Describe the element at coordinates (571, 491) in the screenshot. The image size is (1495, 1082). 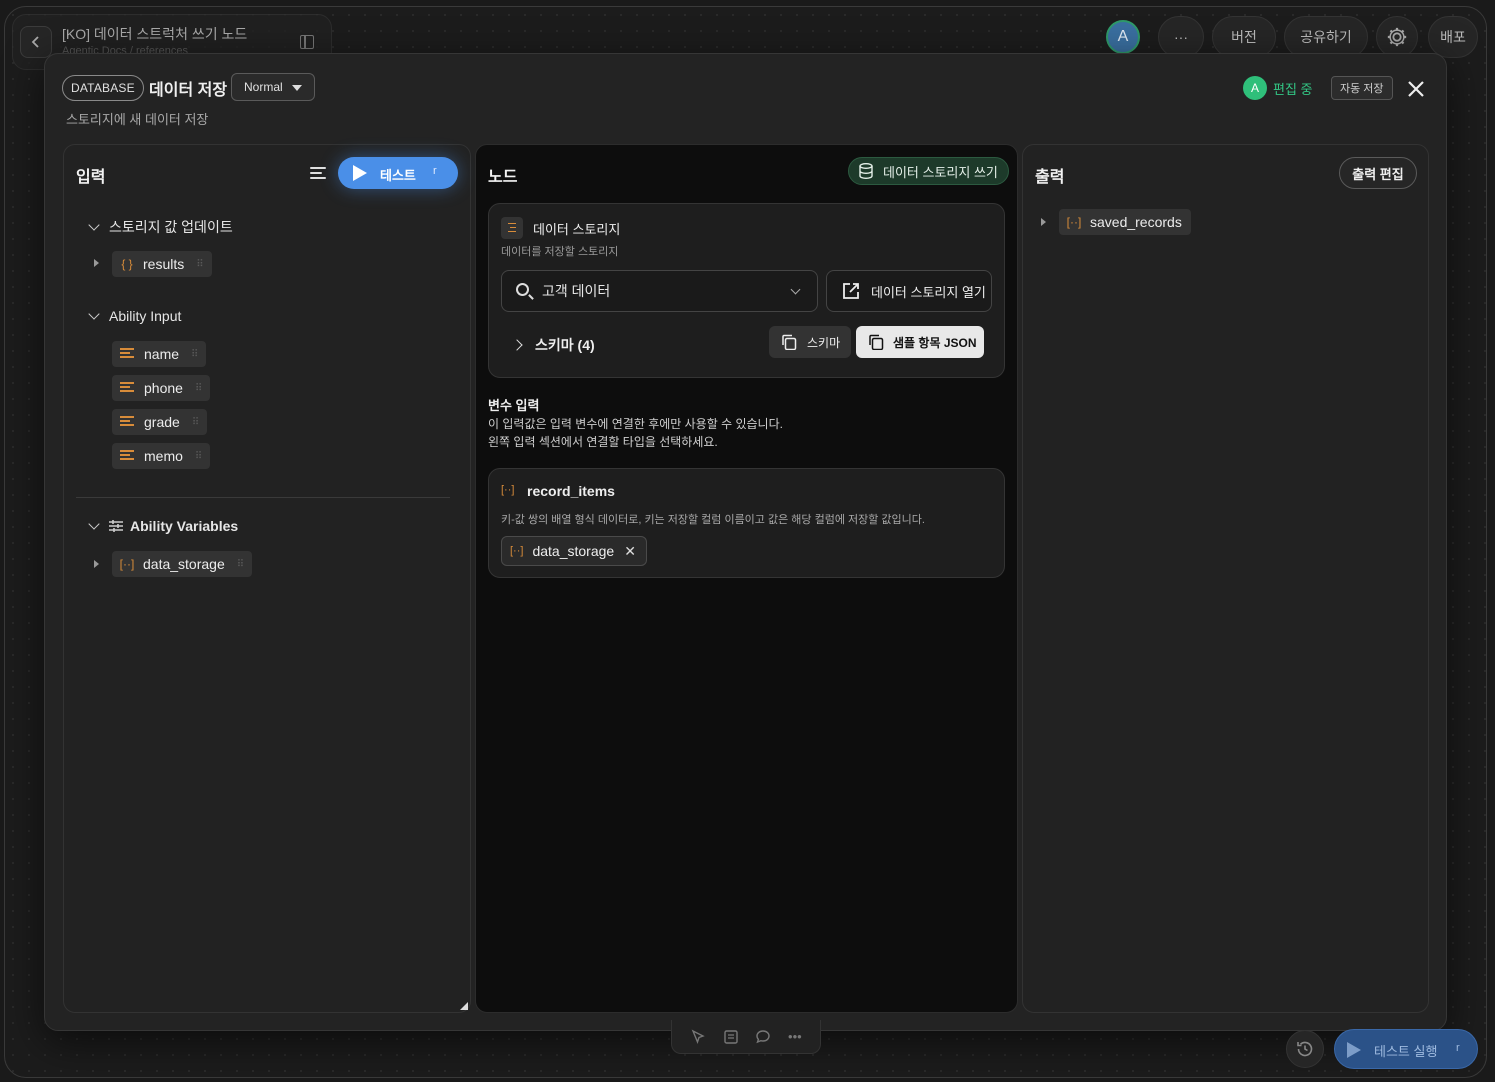
I see `record-items-title: record_items` at that location.